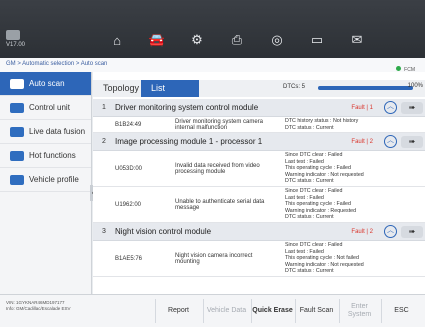 This screenshot has height=327, width=425. Describe the element at coordinates (294, 87) in the screenshot. I see `dtc-count: DTCs: 5` at that location.